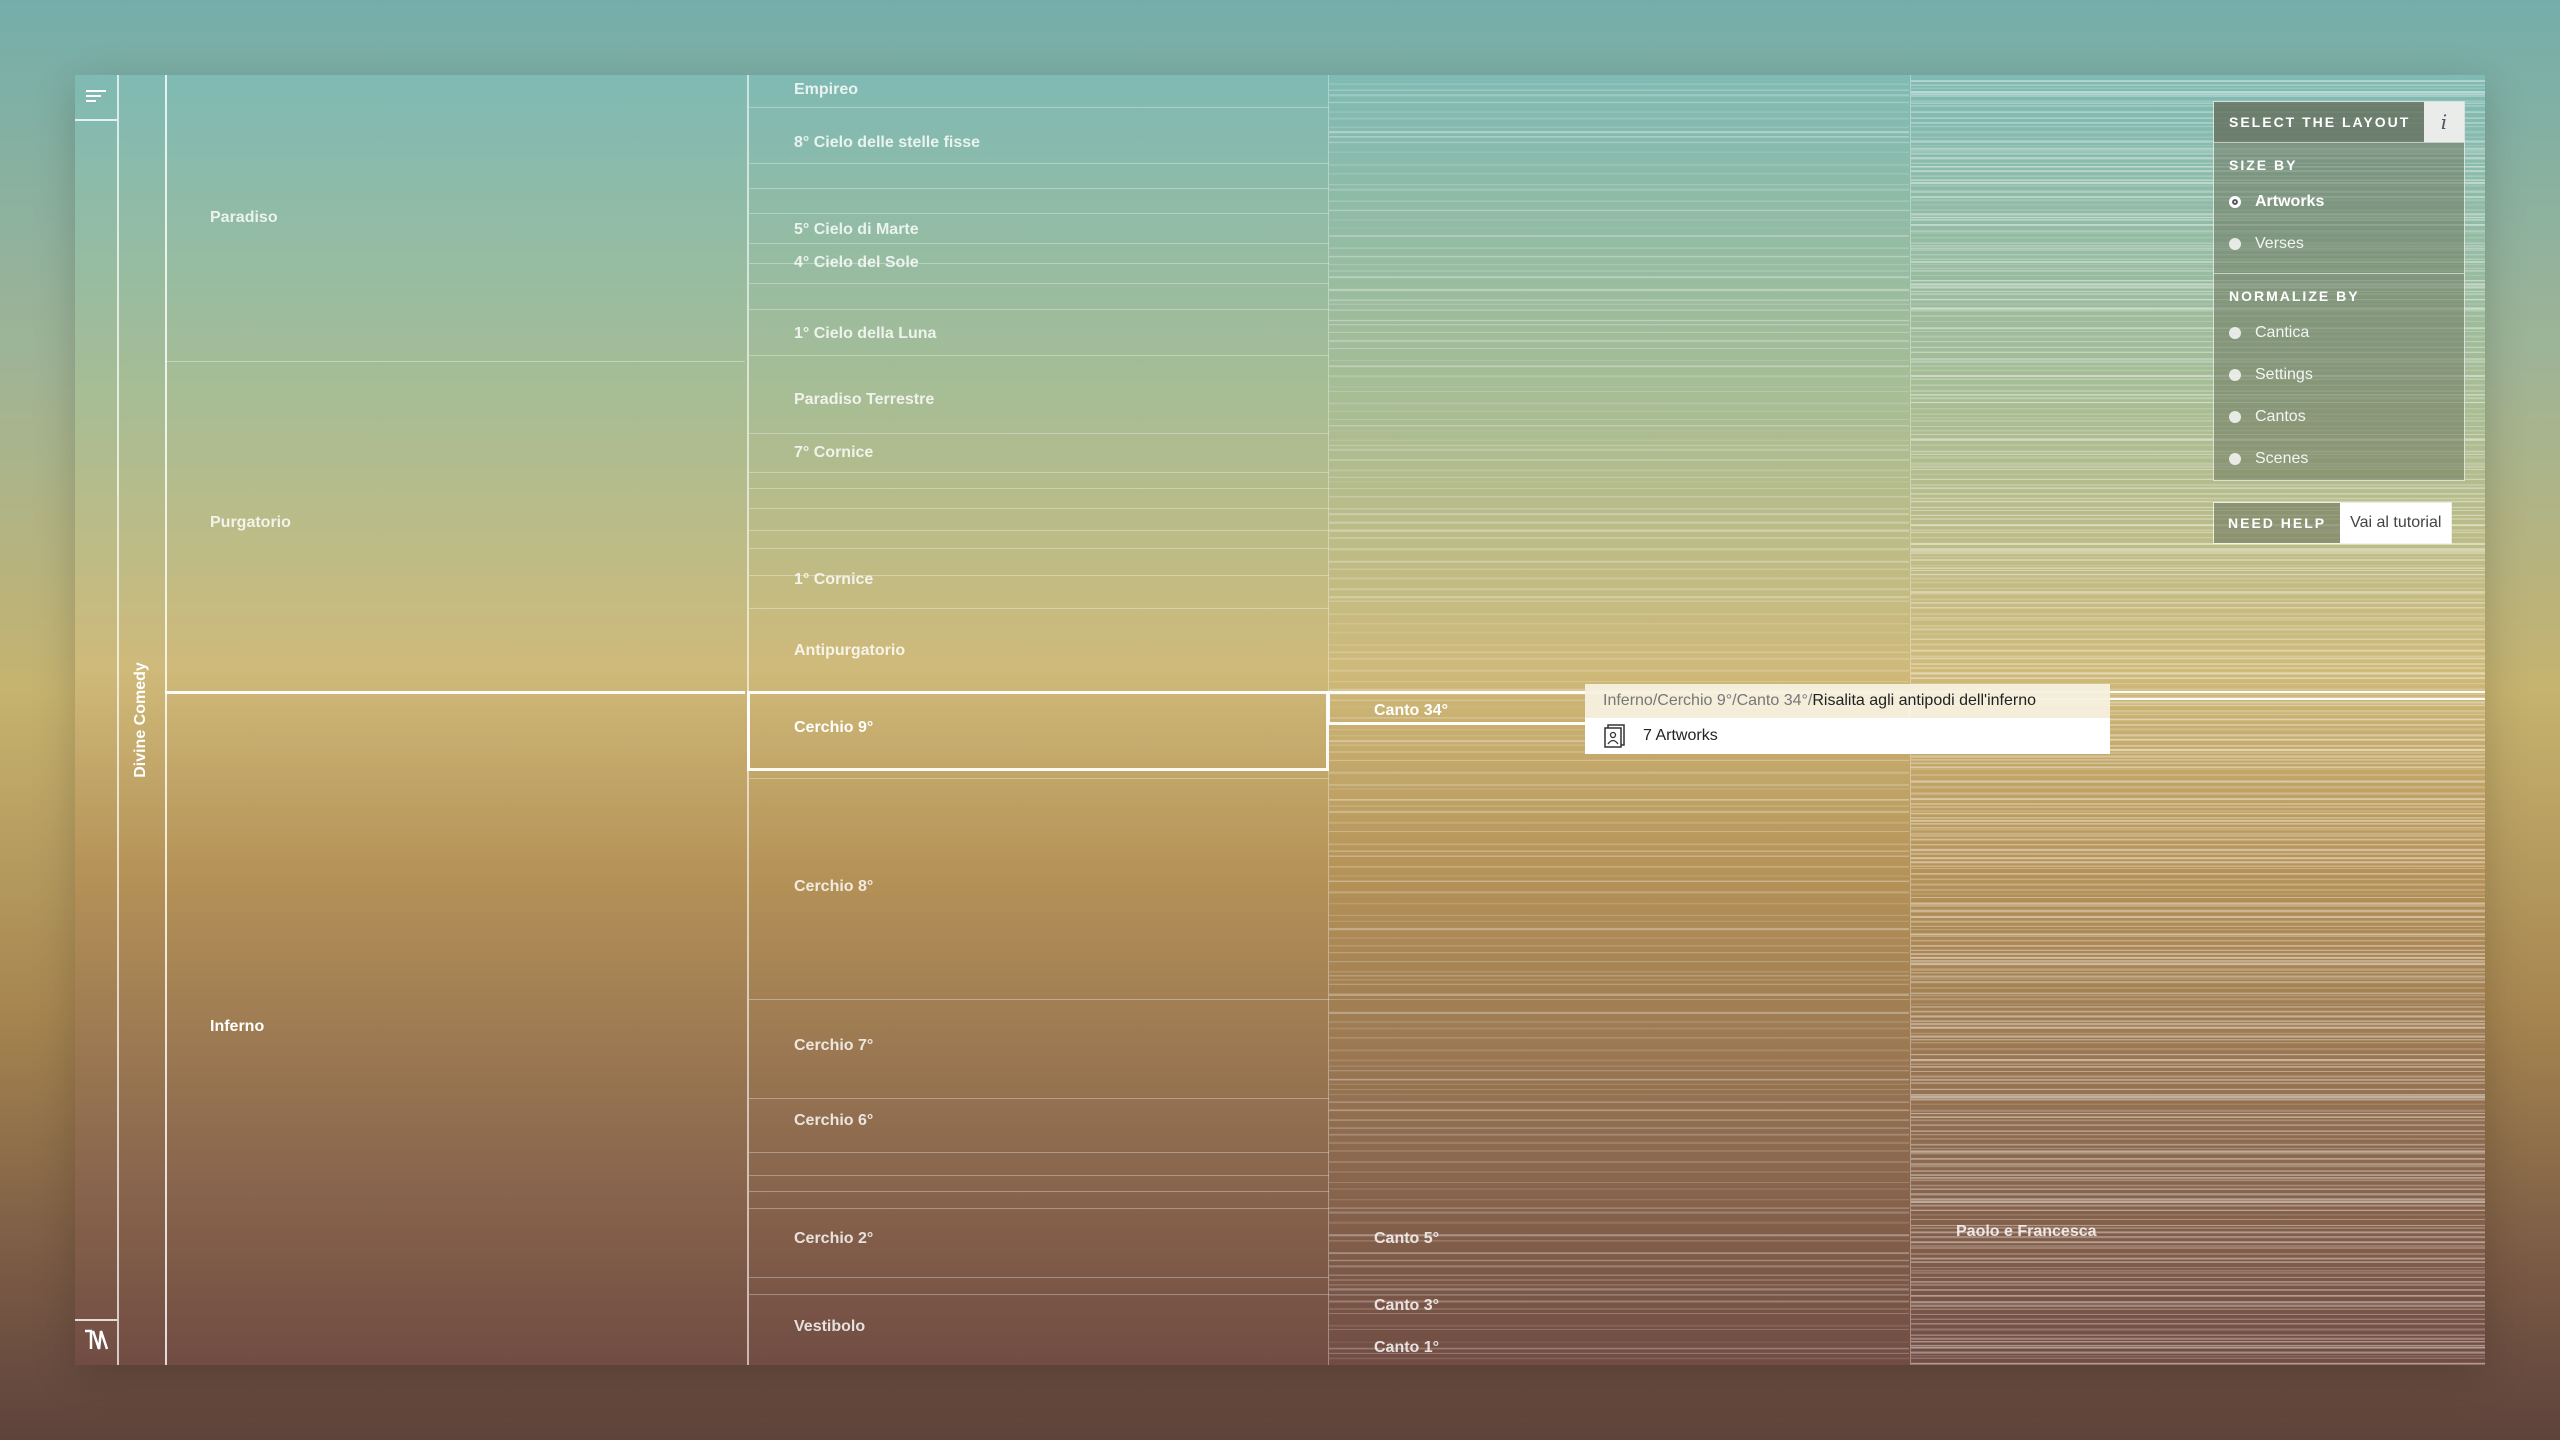 The height and width of the screenshot is (1440, 2560). What do you see at coordinates (833, 1121) in the screenshot?
I see `setting-label: Cerchio 6°` at bounding box center [833, 1121].